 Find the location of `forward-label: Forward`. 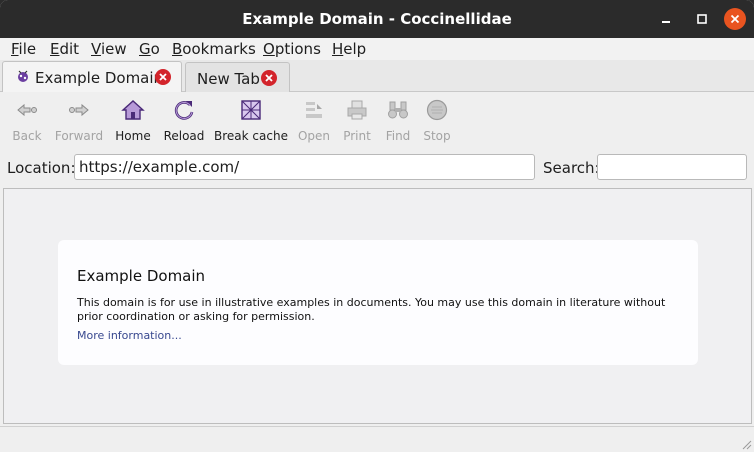

forward-label: Forward is located at coordinates (79, 136).